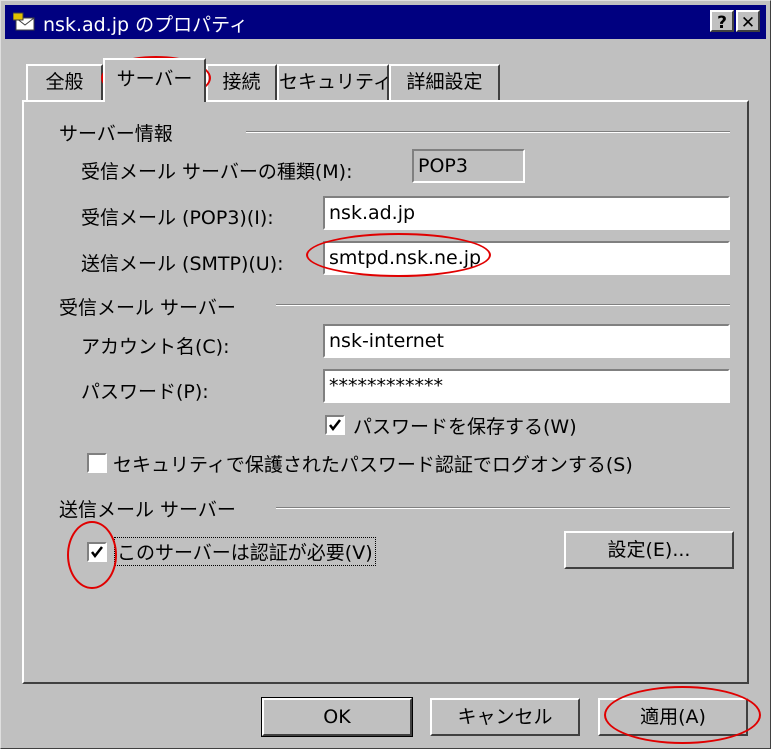 This screenshot has height=749, width=771. What do you see at coordinates (241, 82) in the screenshot?
I see `tab-connection: 接続` at bounding box center [241, 82].